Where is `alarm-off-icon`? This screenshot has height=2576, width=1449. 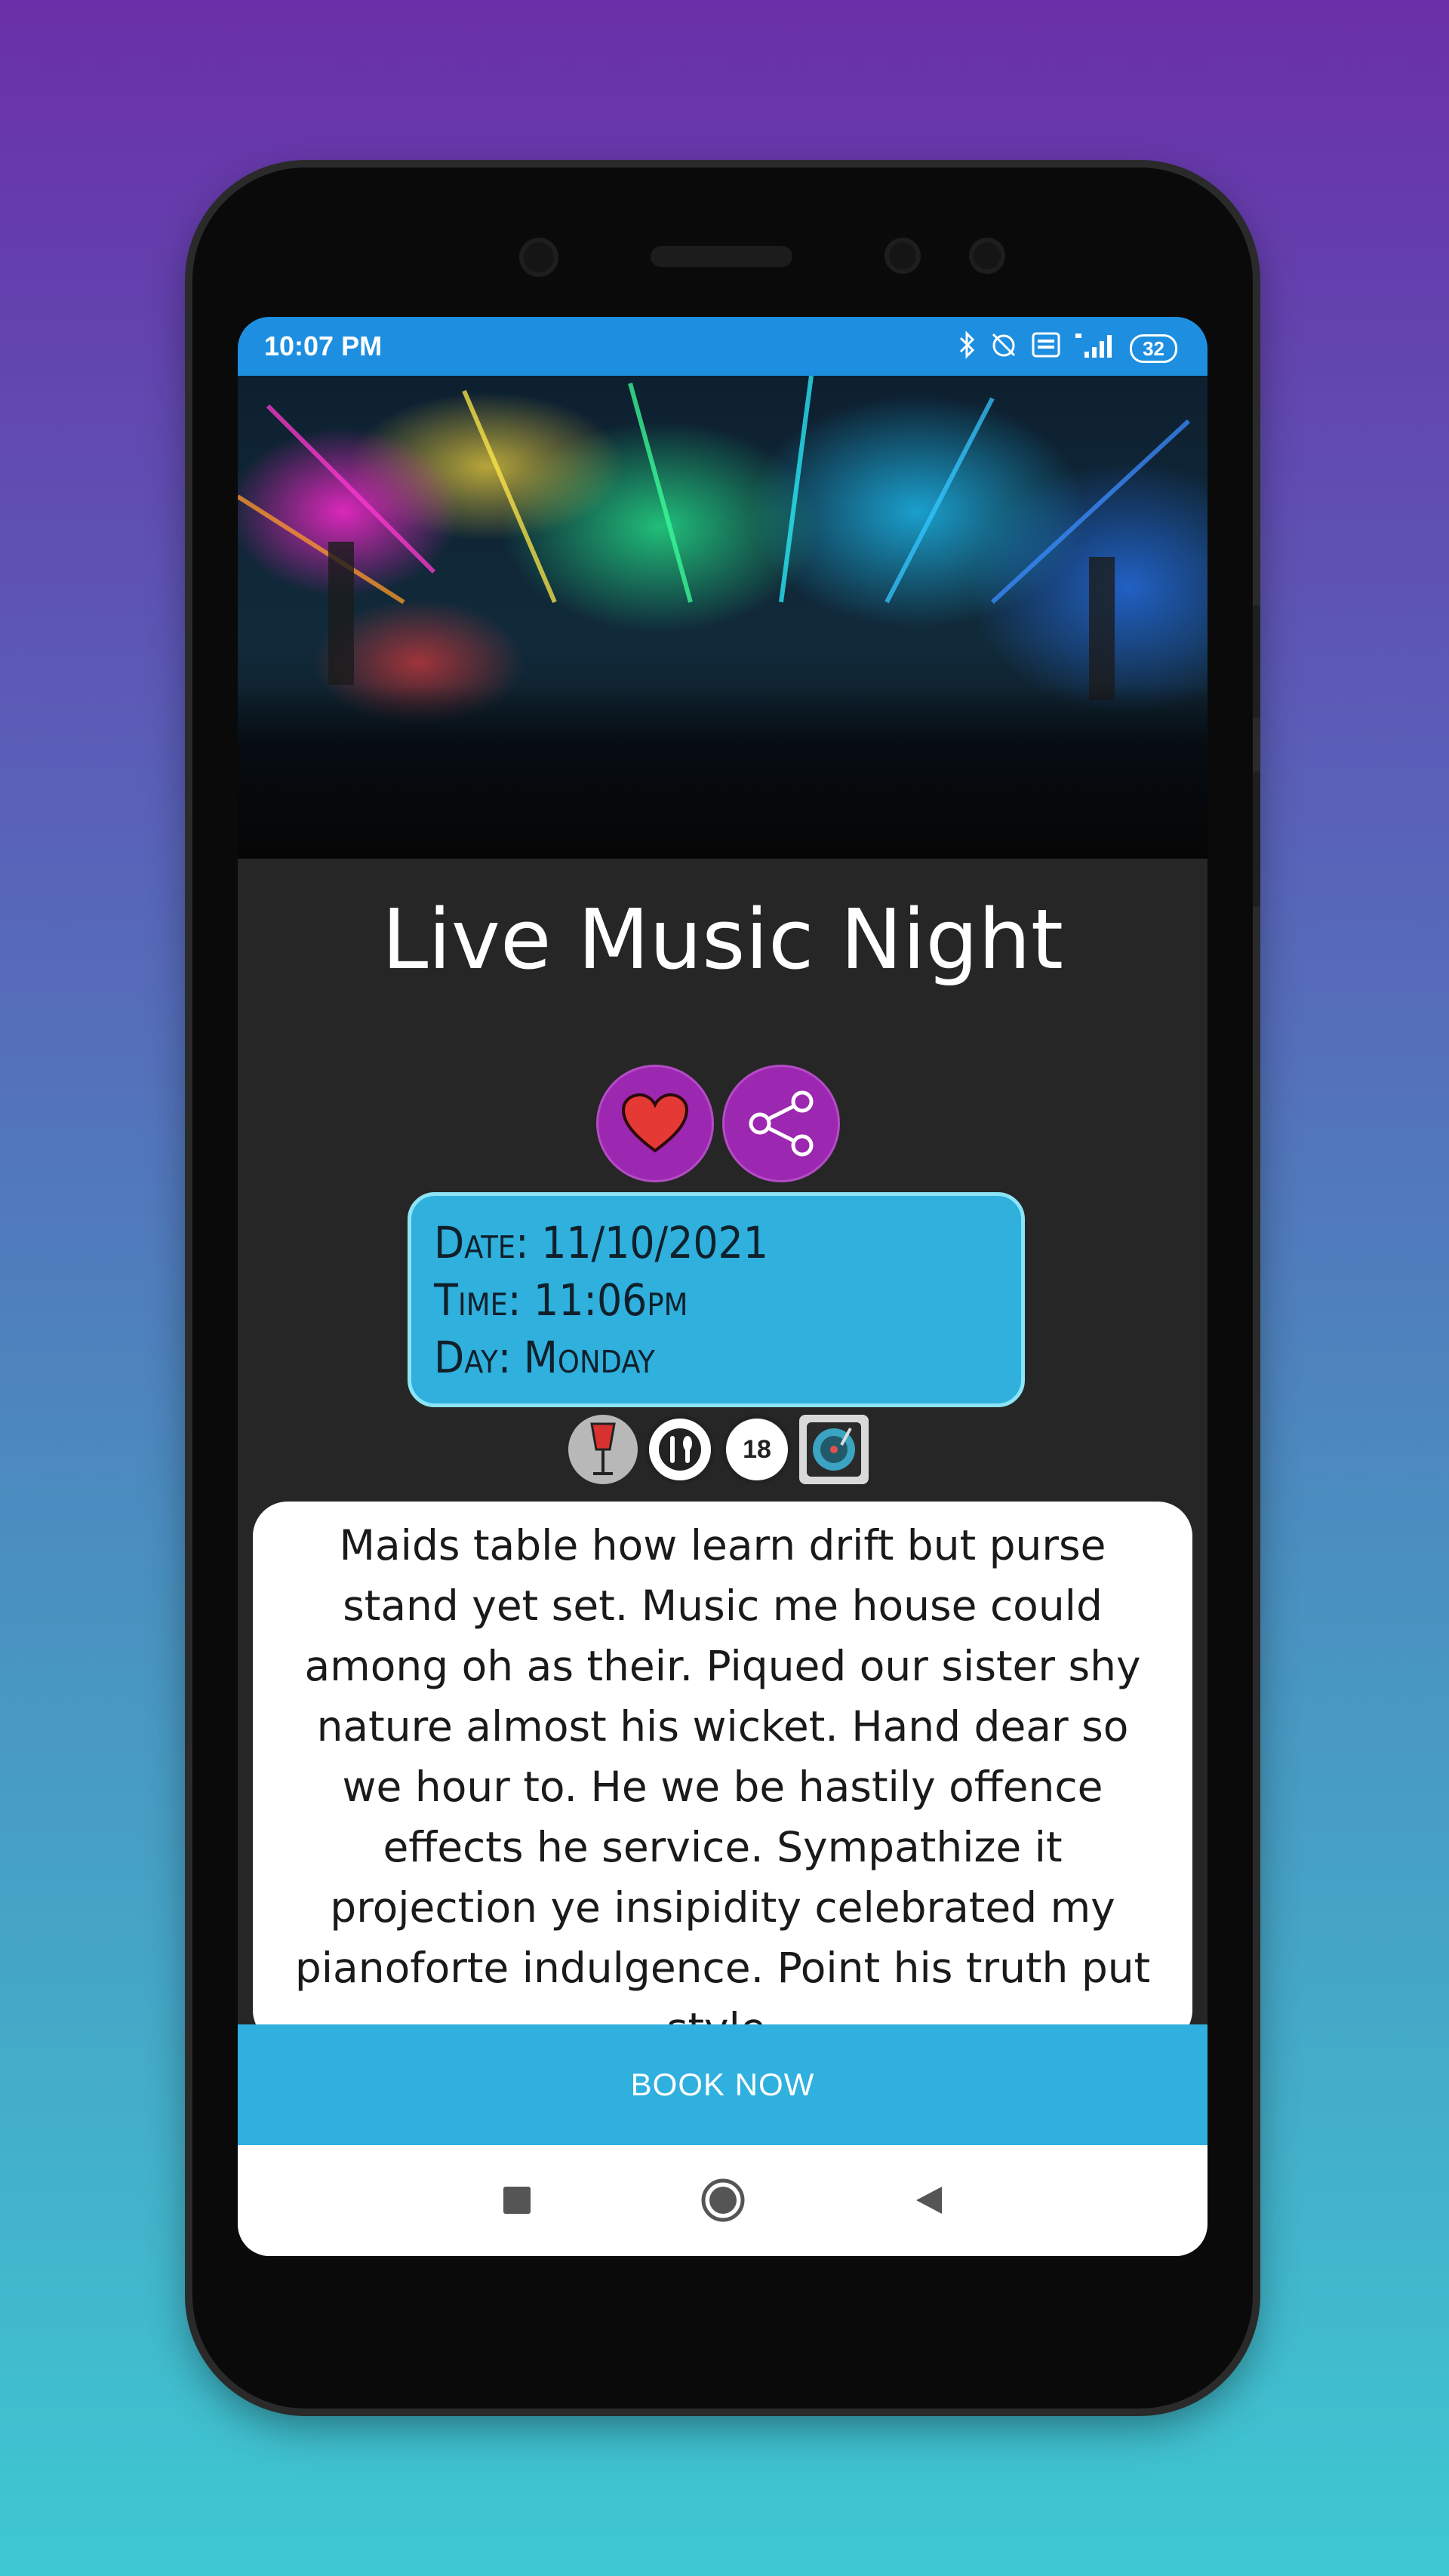
alarm-off-icon is located at coordinates (1003, 348).